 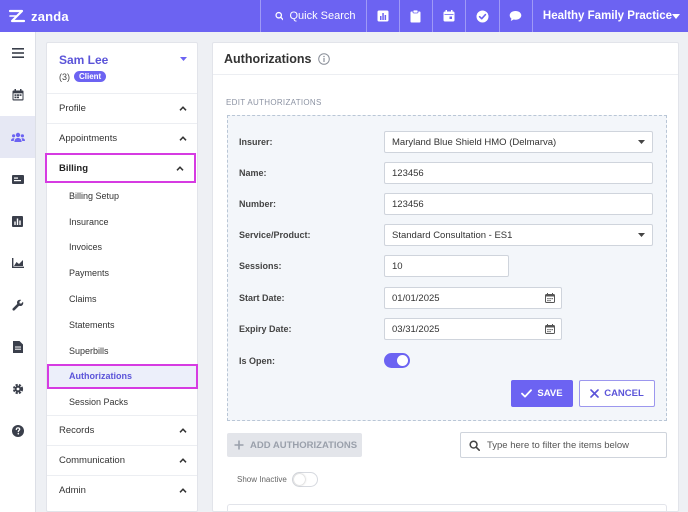 I want to click on menu-icon, so click(x=17, y=53).